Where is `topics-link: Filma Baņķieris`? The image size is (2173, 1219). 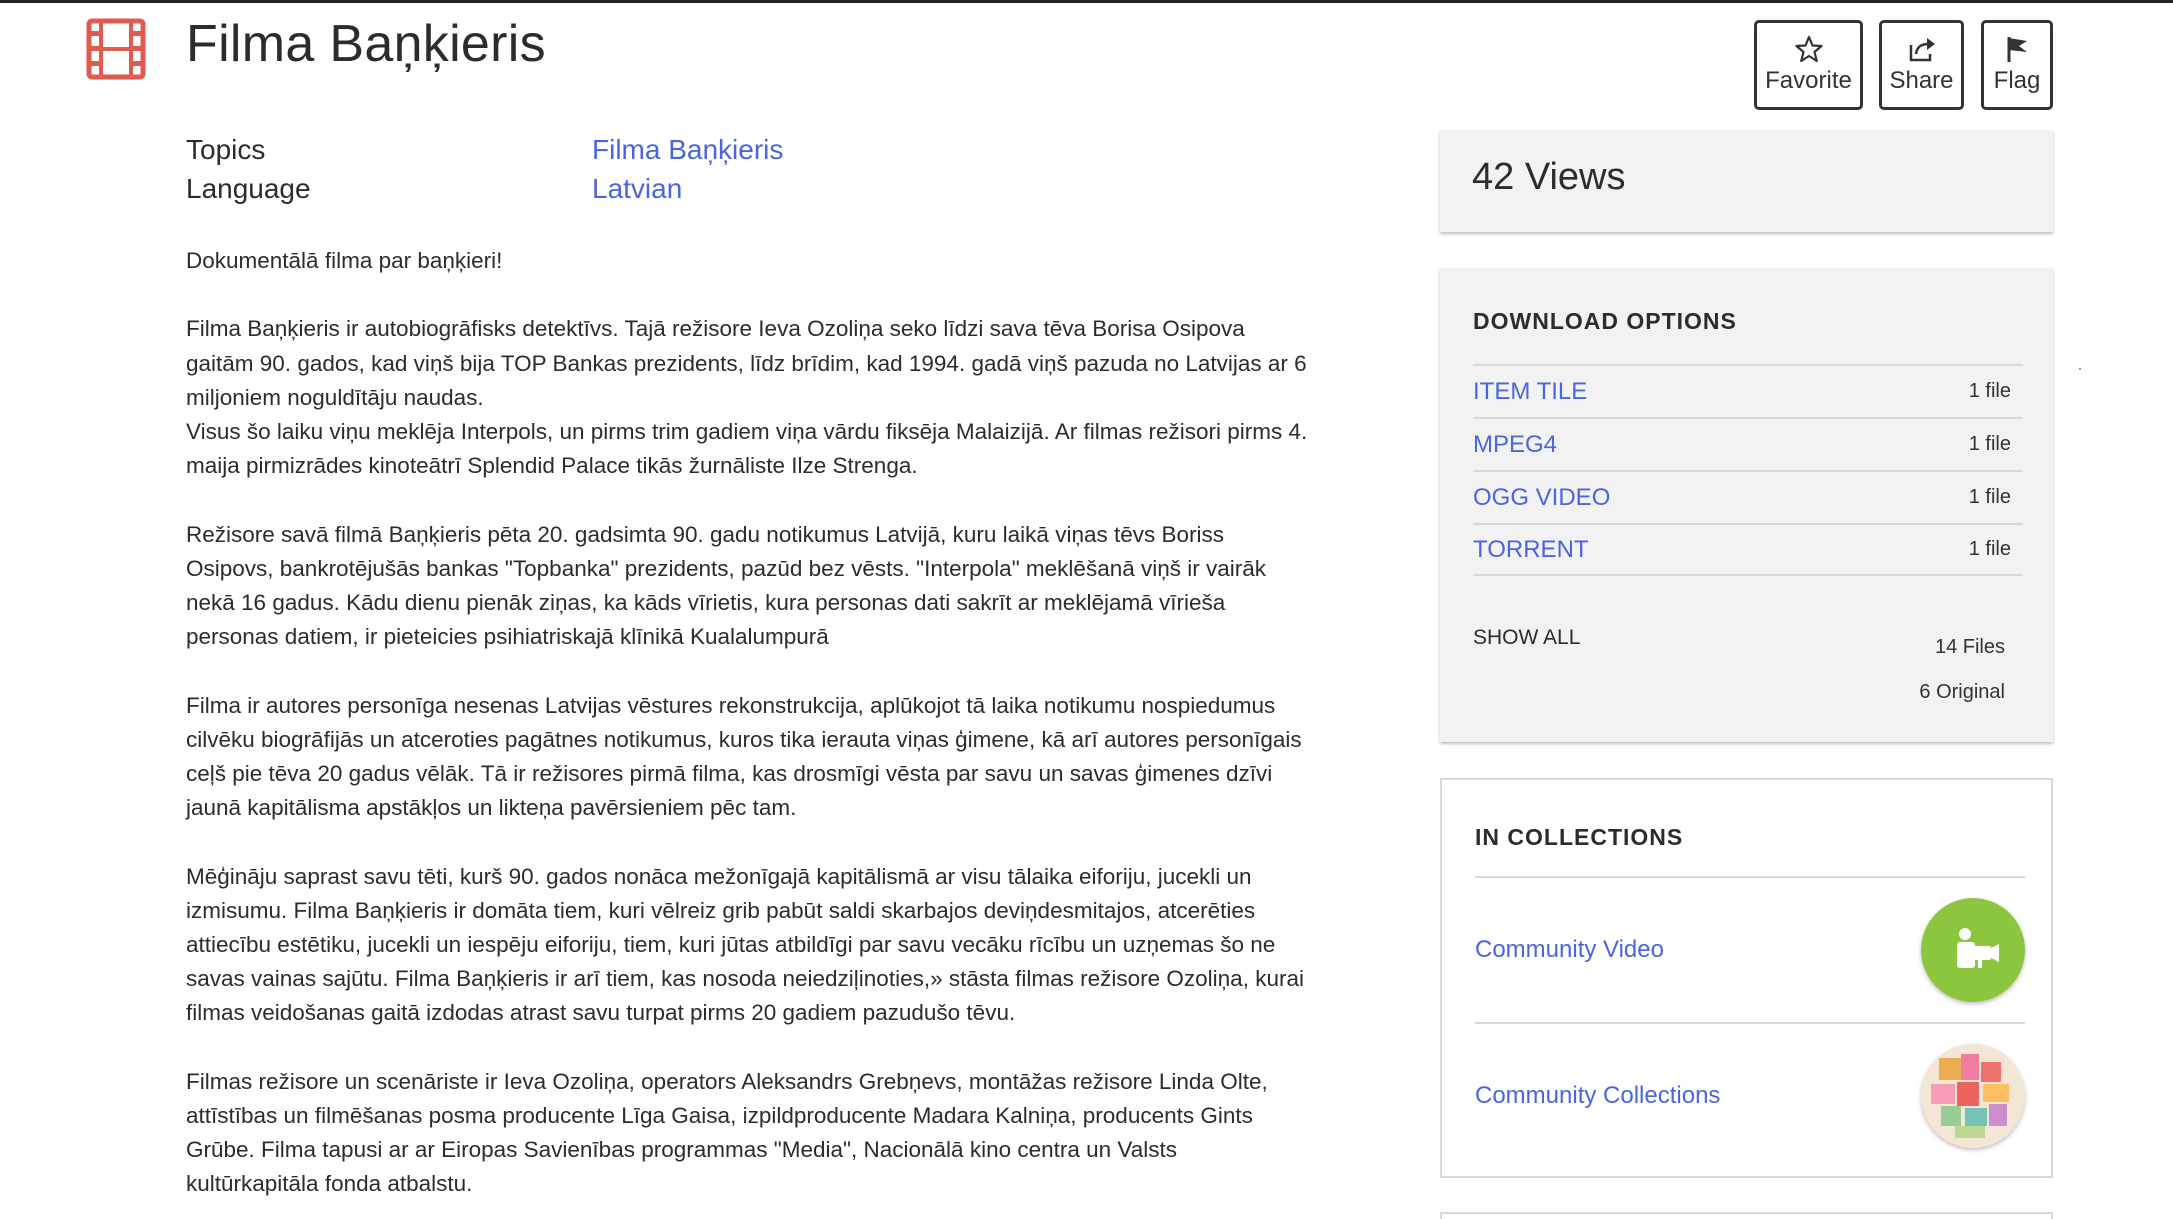
topics-link: Filma Baņķieris is located at coordinates (687, 149).